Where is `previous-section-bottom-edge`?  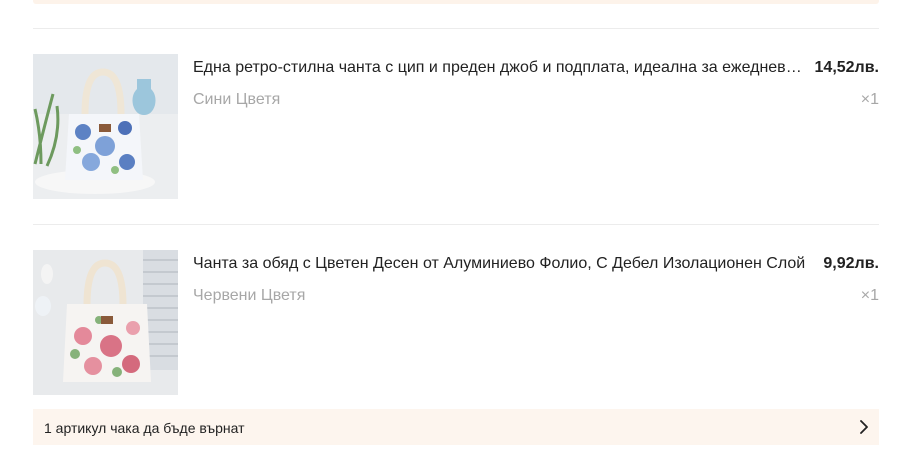
previous-section-bottom-edge is located at coordinates (456, 2).